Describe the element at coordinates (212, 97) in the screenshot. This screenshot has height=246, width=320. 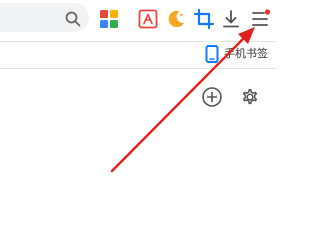
I see `plus-circle-icon` at that location.